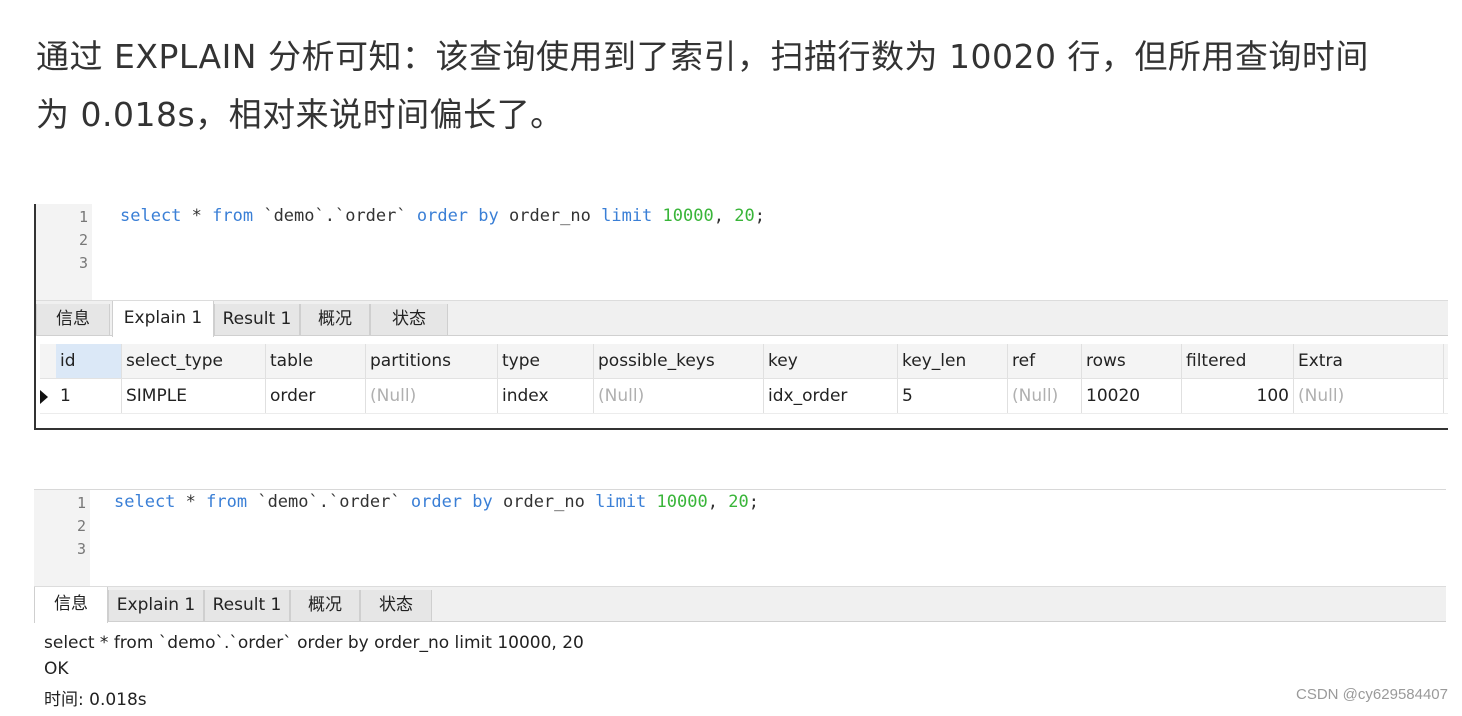  Describe the element at coordinates (831, 396) in the screenshot. I see `cell-key: idx_order` at that location.